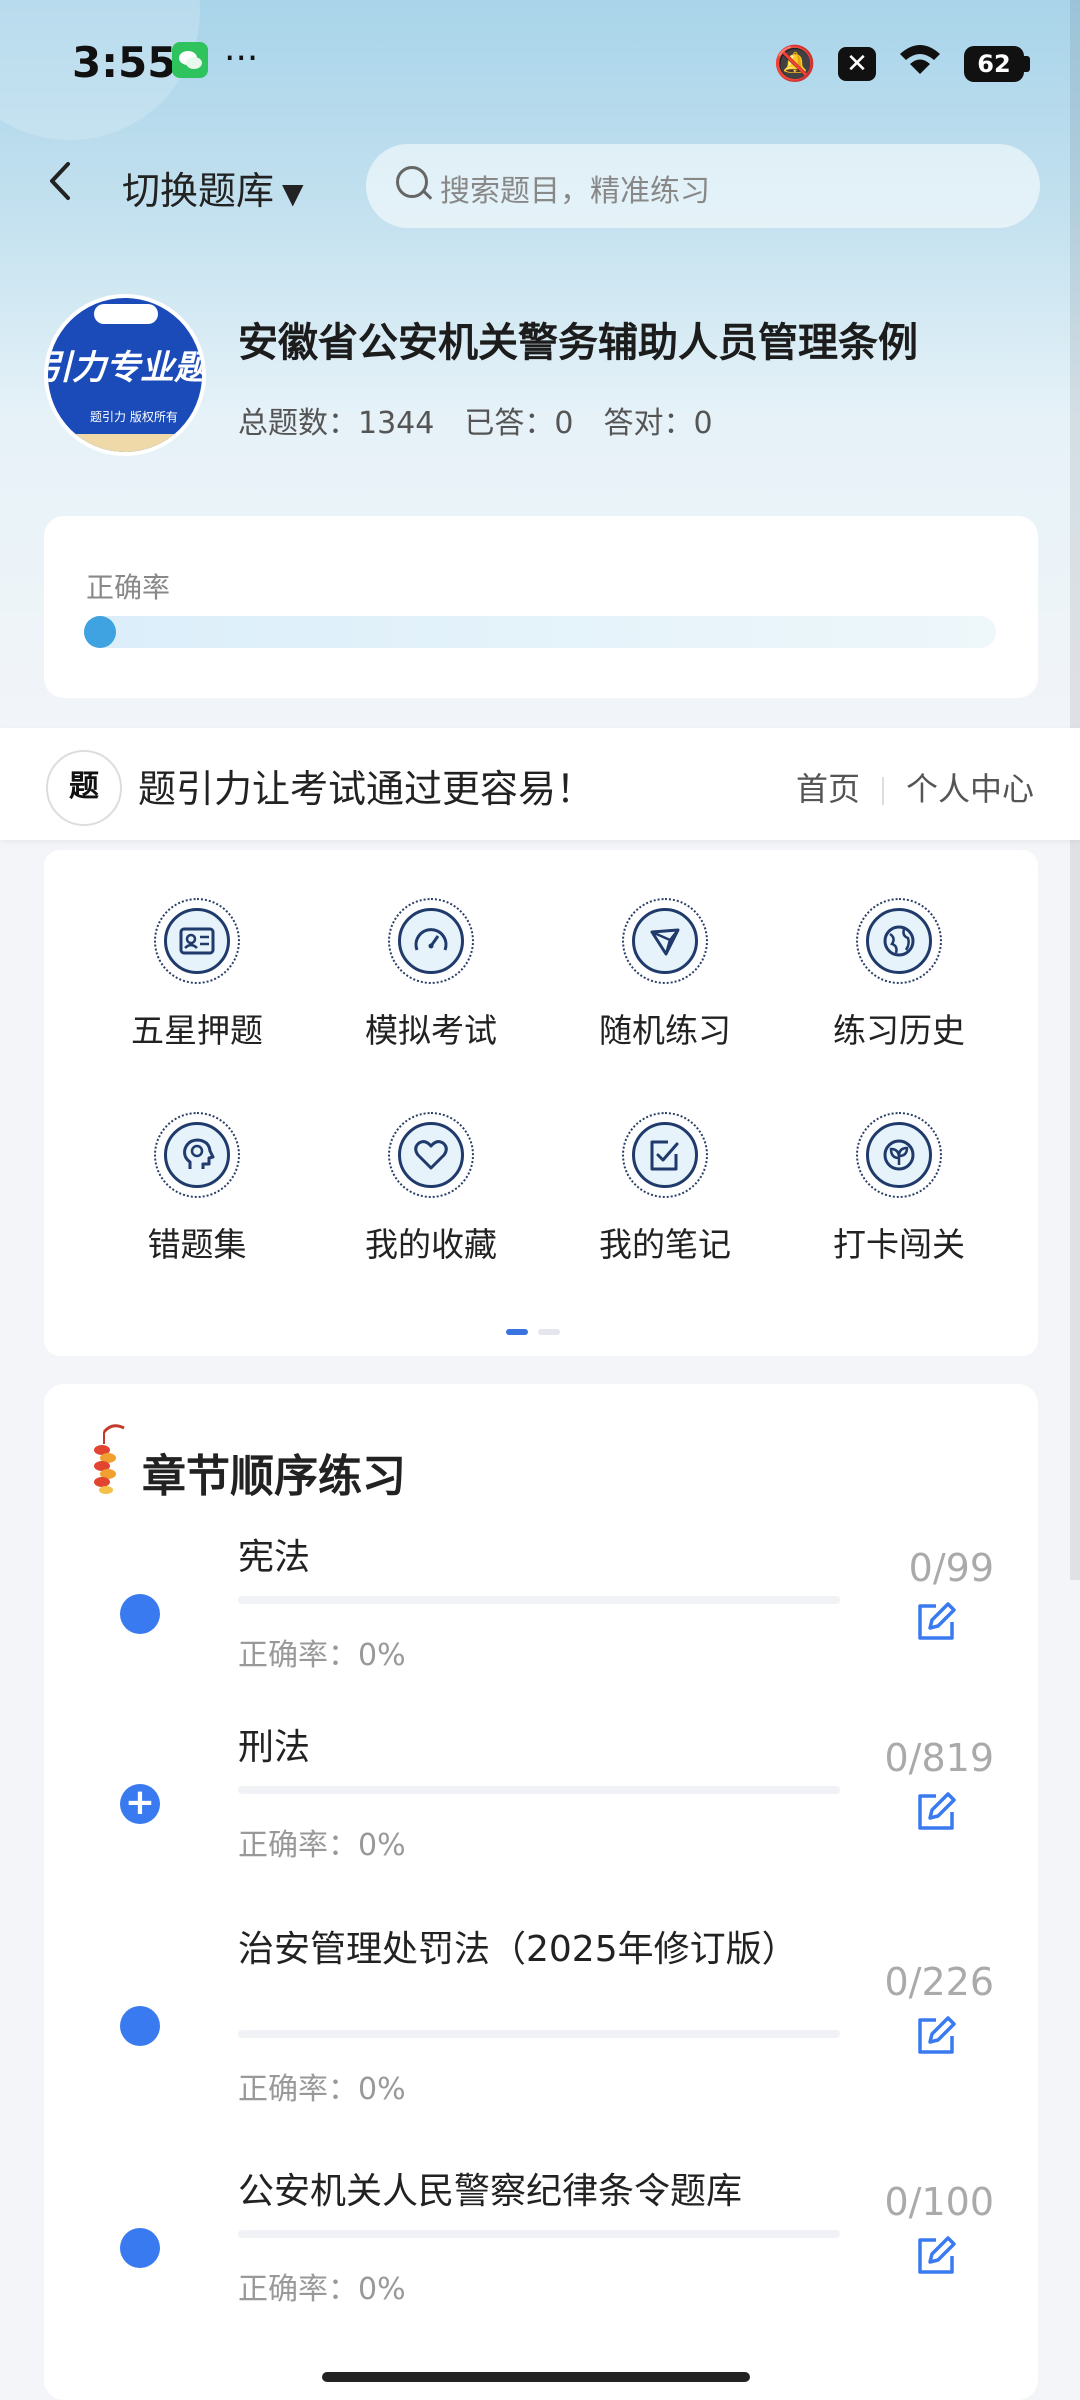  What do you see at coordinates (517, 1332) in the screenshot?
I see `page-dot-active` at bounding box center [517, 1332].